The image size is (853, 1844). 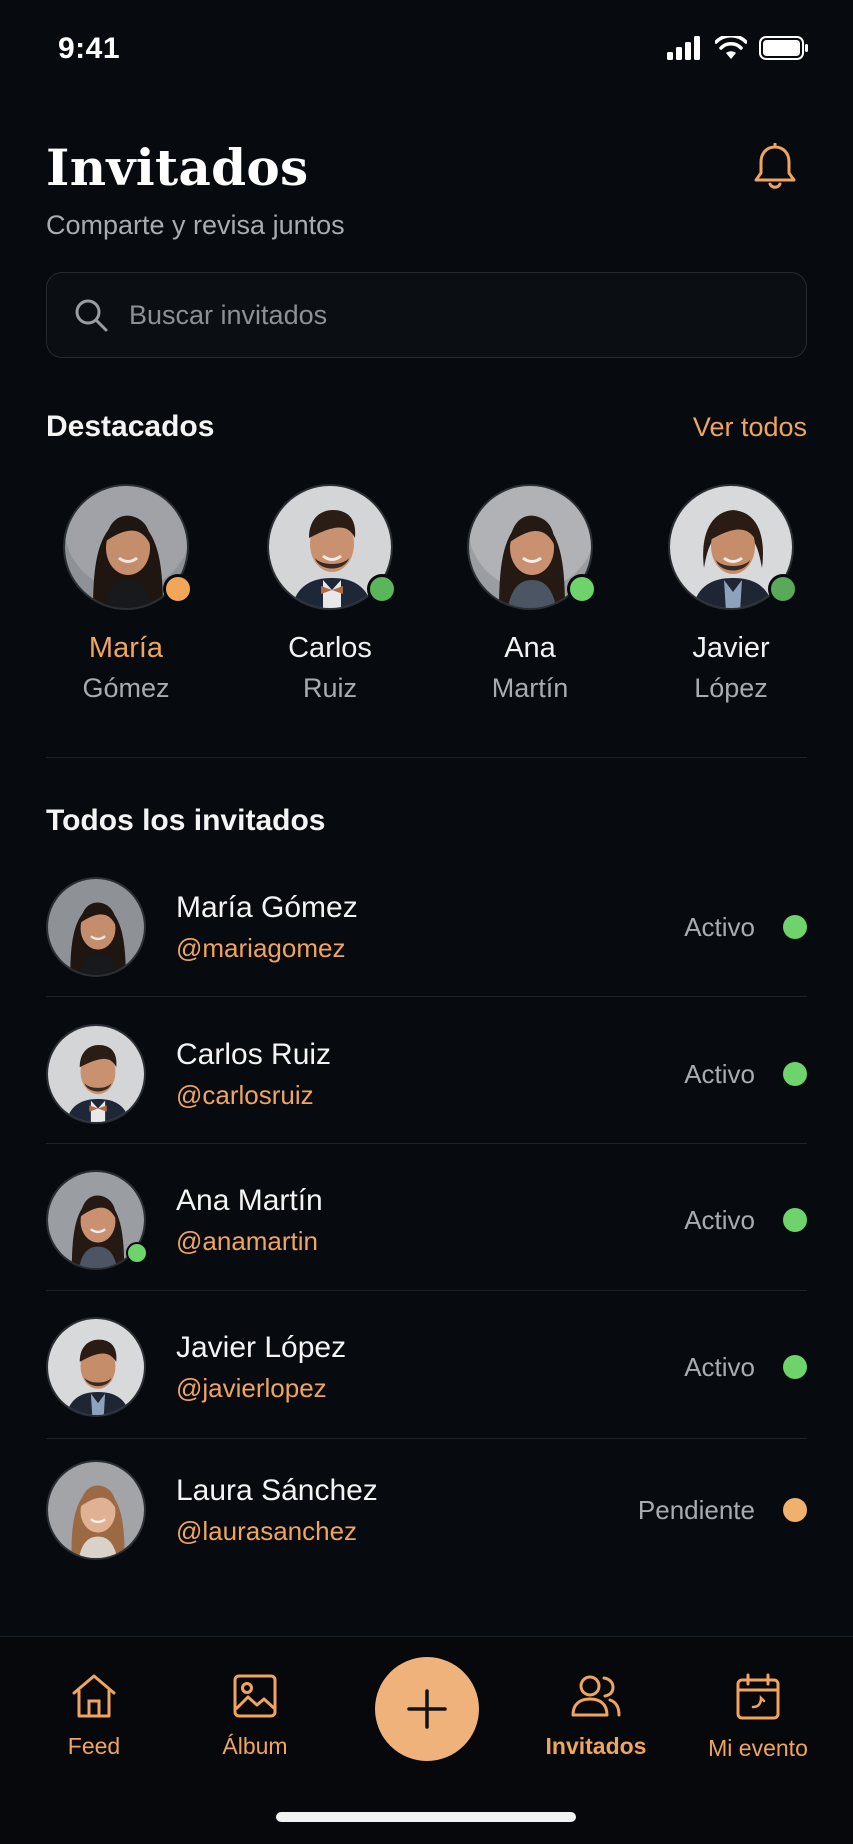 What do you see at coordinates (126, 688) in the screenshot?
I see `featured-last-name: Gómez` at bounding box center [126, 688].